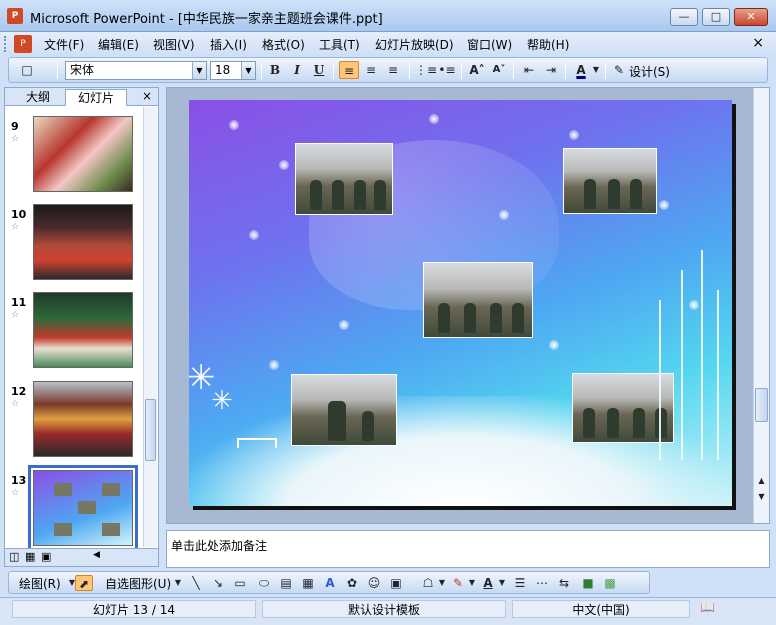  What do you see at coordinates (297, 70) in the screenshot?
I see `italic-button: I` at bounding box center [297, 70].